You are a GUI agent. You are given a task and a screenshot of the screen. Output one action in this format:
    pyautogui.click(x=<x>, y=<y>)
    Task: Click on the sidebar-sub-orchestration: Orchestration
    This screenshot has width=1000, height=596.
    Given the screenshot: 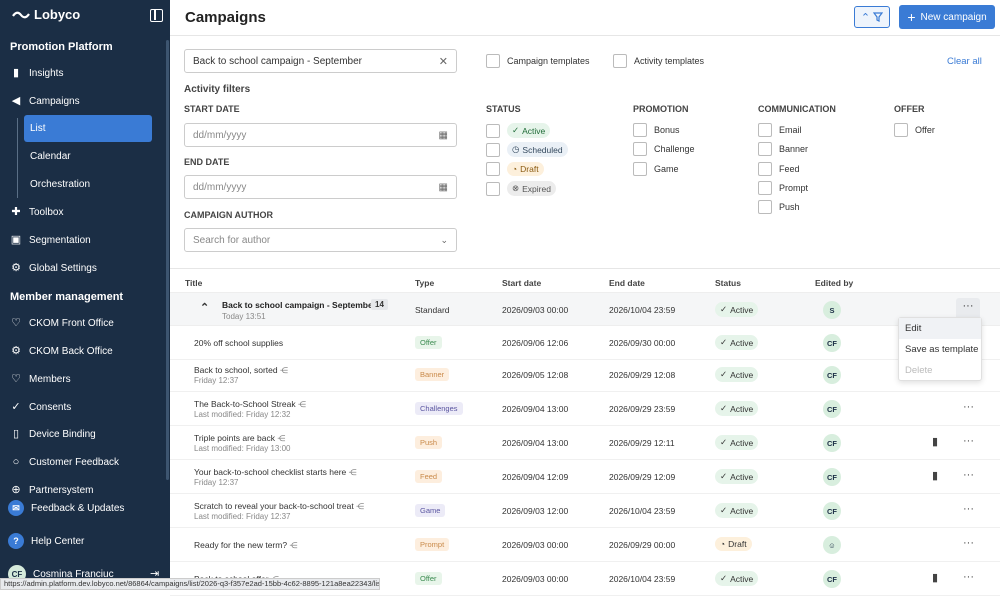 What is the action you would take?
    pyautogui.click(x=60, y=184)
    